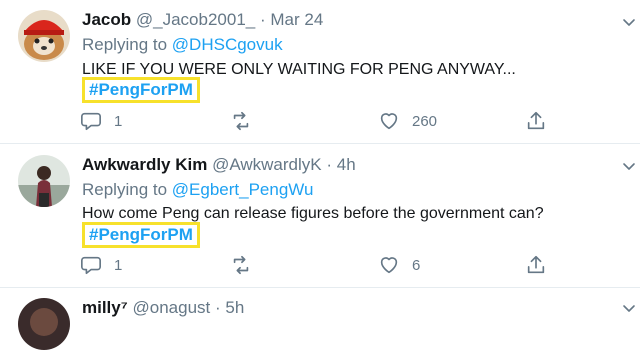  I want to click on like-count: 6, so click(416, 265).